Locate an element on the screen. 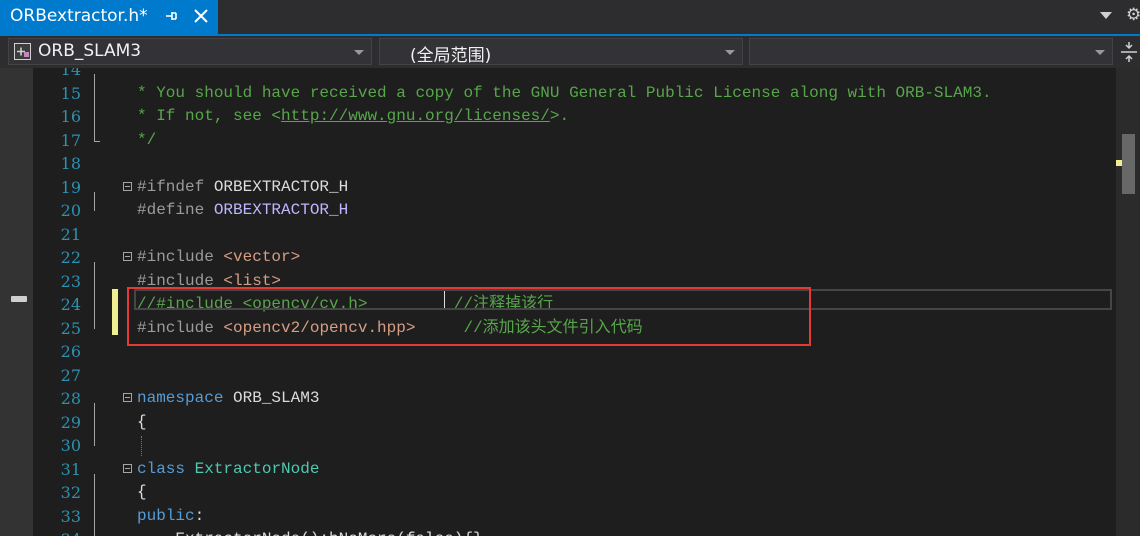 Image resolution: width=1140 pixels, height=536 pixels. code-text is located at coordinates (146, 75).